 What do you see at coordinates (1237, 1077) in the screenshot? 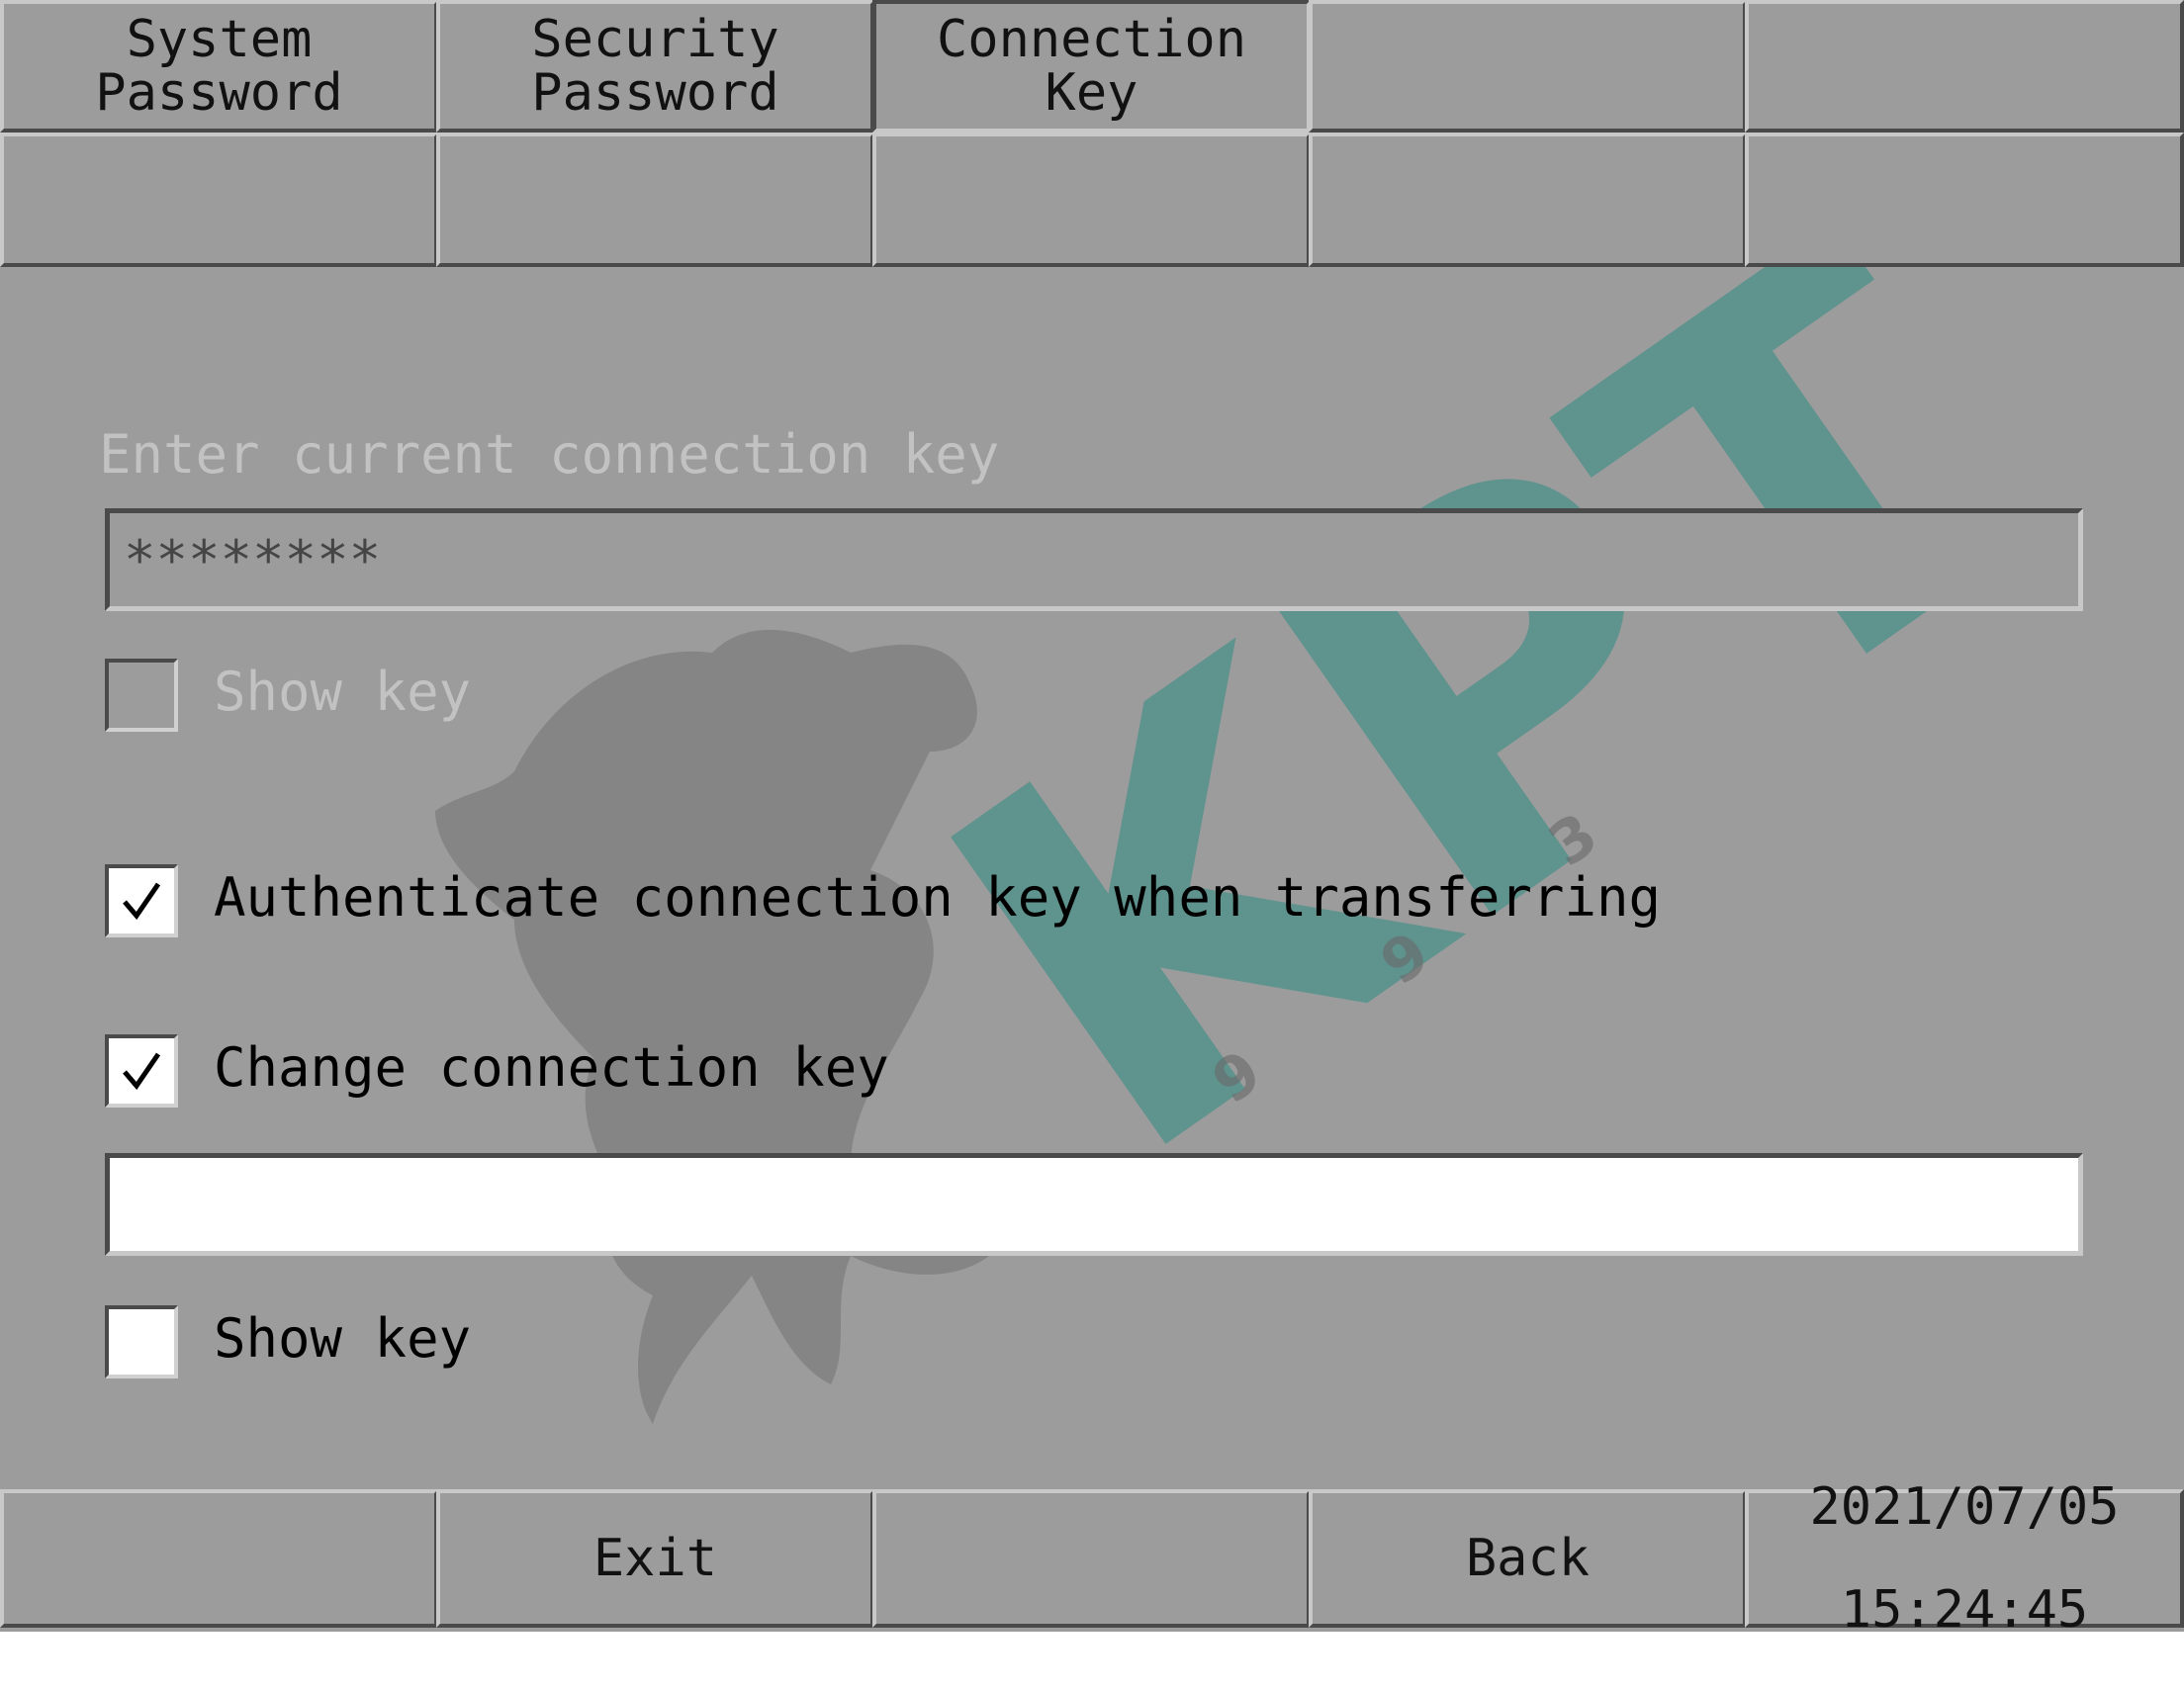
I see `watermark-digit-2: 9` at bounding box center [1237, 1077].